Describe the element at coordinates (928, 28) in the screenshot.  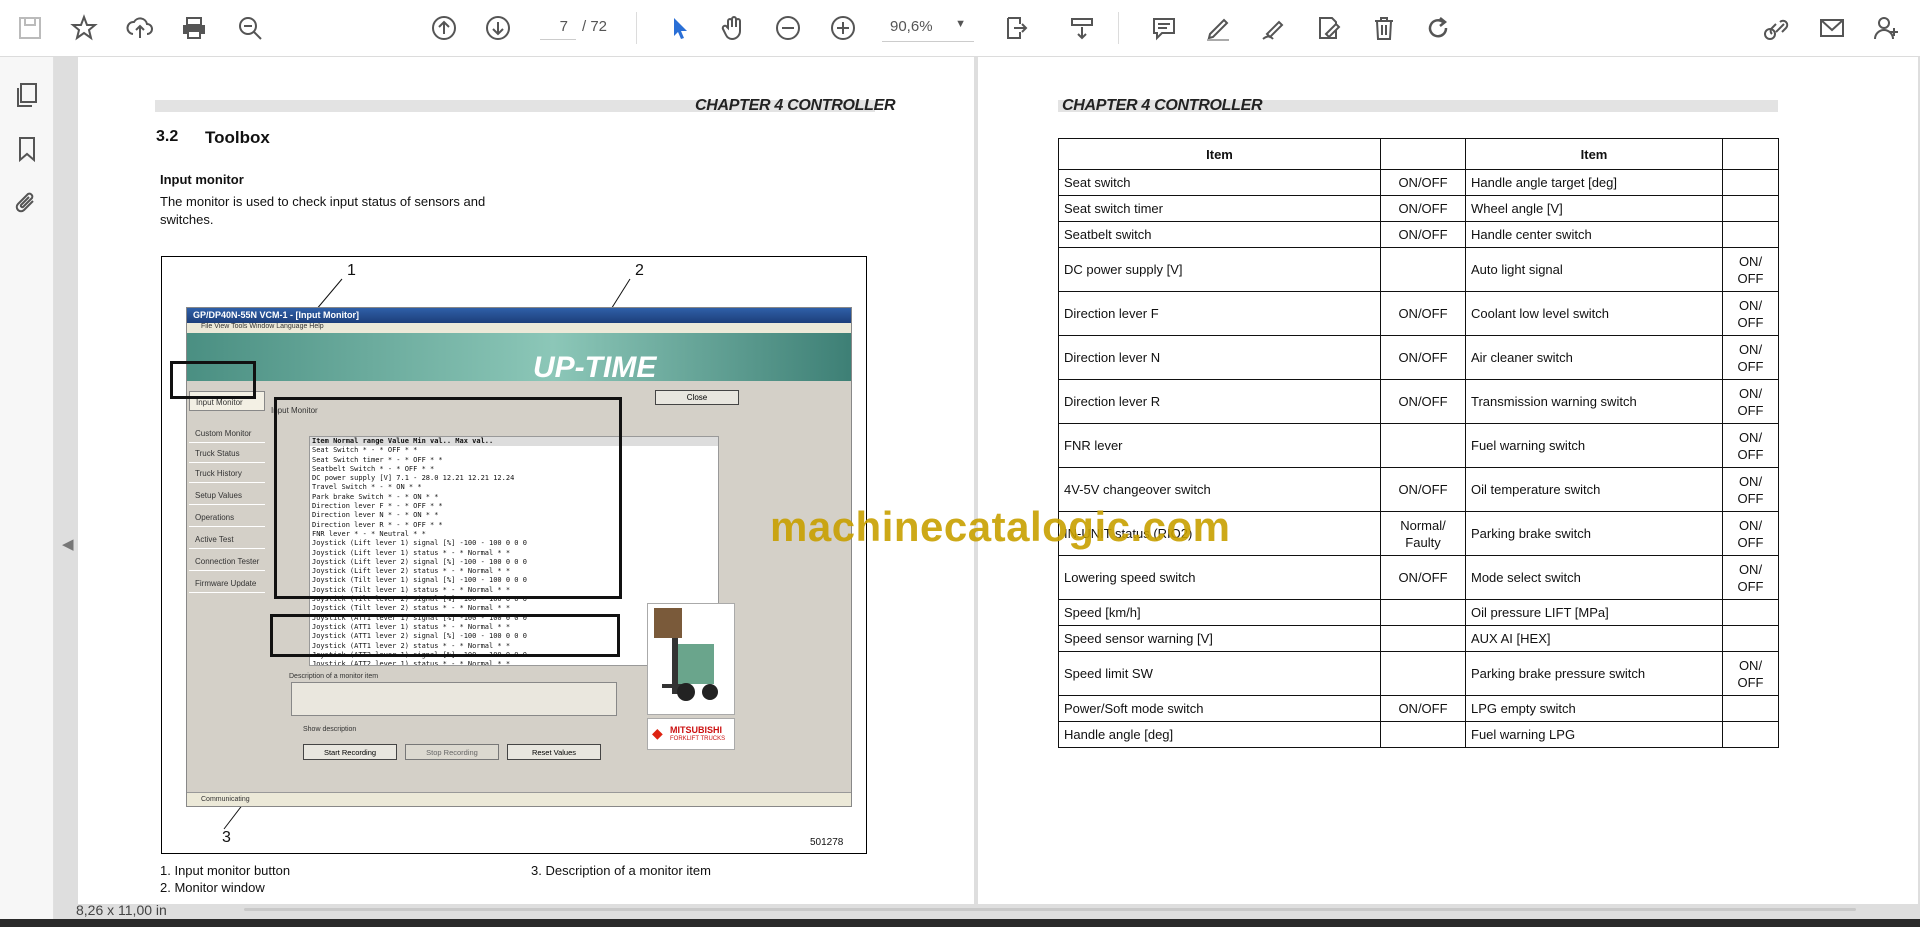
I see `zoom-level-select: 90,6% ▼` at that location.